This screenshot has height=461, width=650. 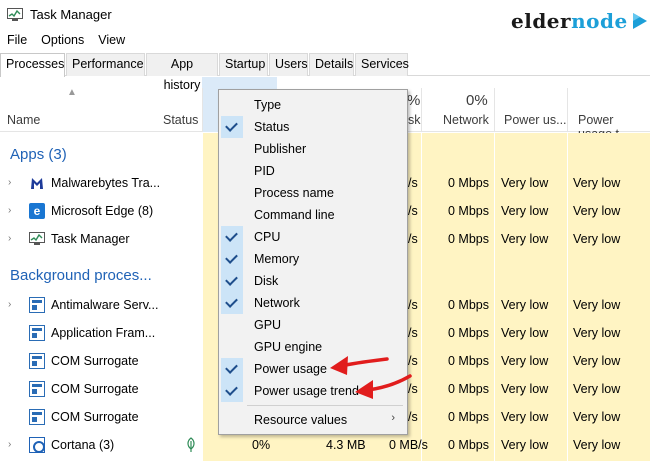 What do you see at coordinates (313, 237) in the screenshot?
I see `menu-item-cpu: CPU` at bounding box center [313, 237].